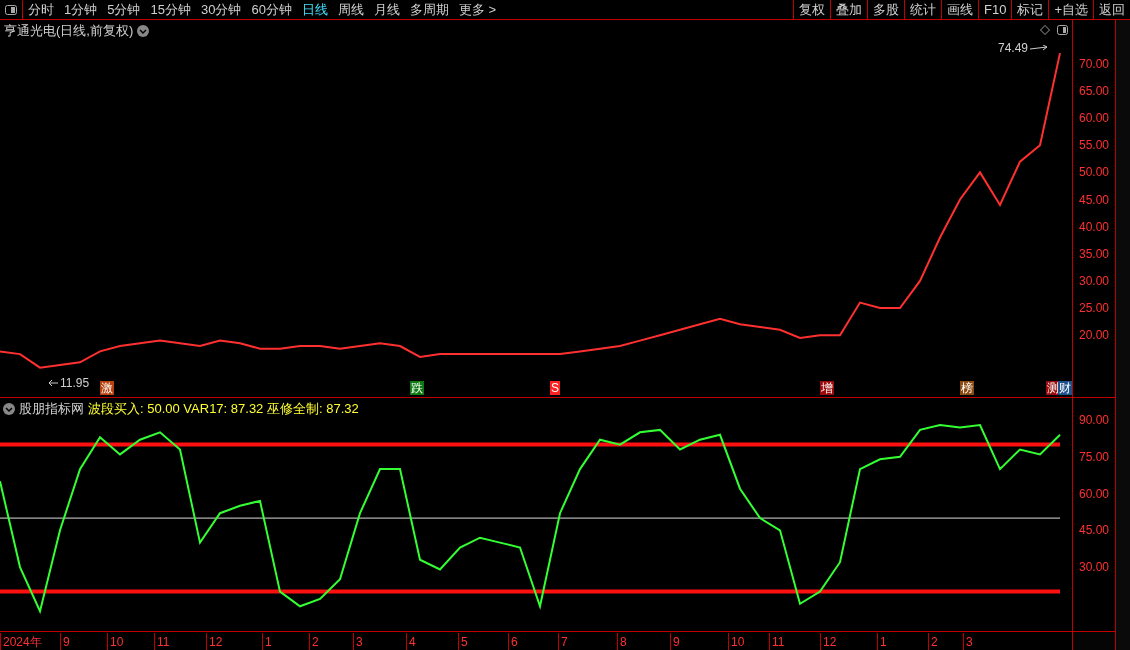 This screenshot has width=1130, height=650. What do you see at coordinates (922, 9) in the screenshot?
I see `toolbar-button: 统计` at bounding box center [922, 9].